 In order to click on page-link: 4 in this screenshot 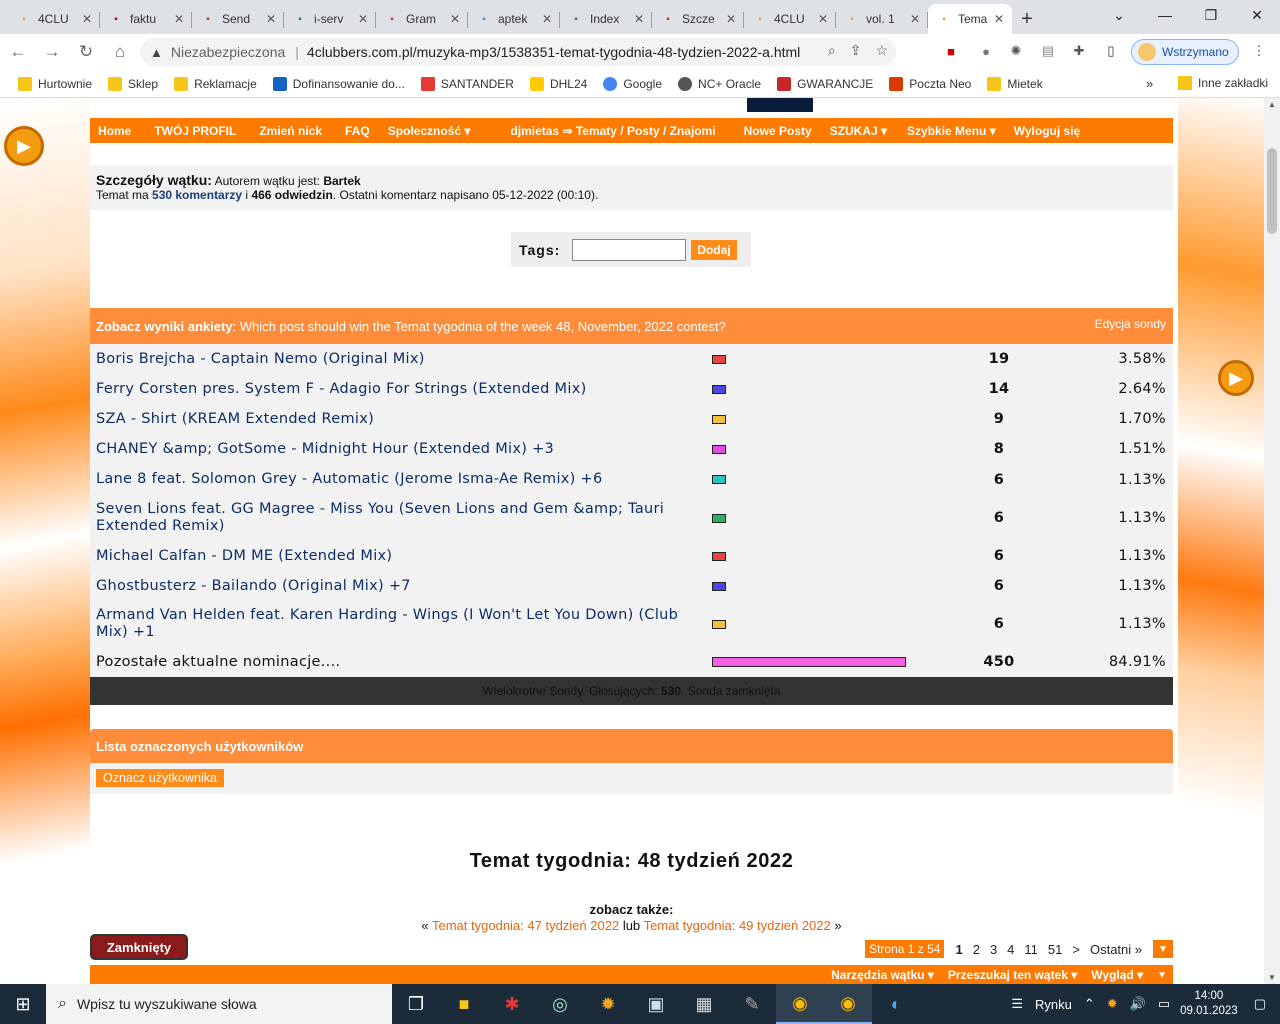, I will do `click(1010, 949)`.